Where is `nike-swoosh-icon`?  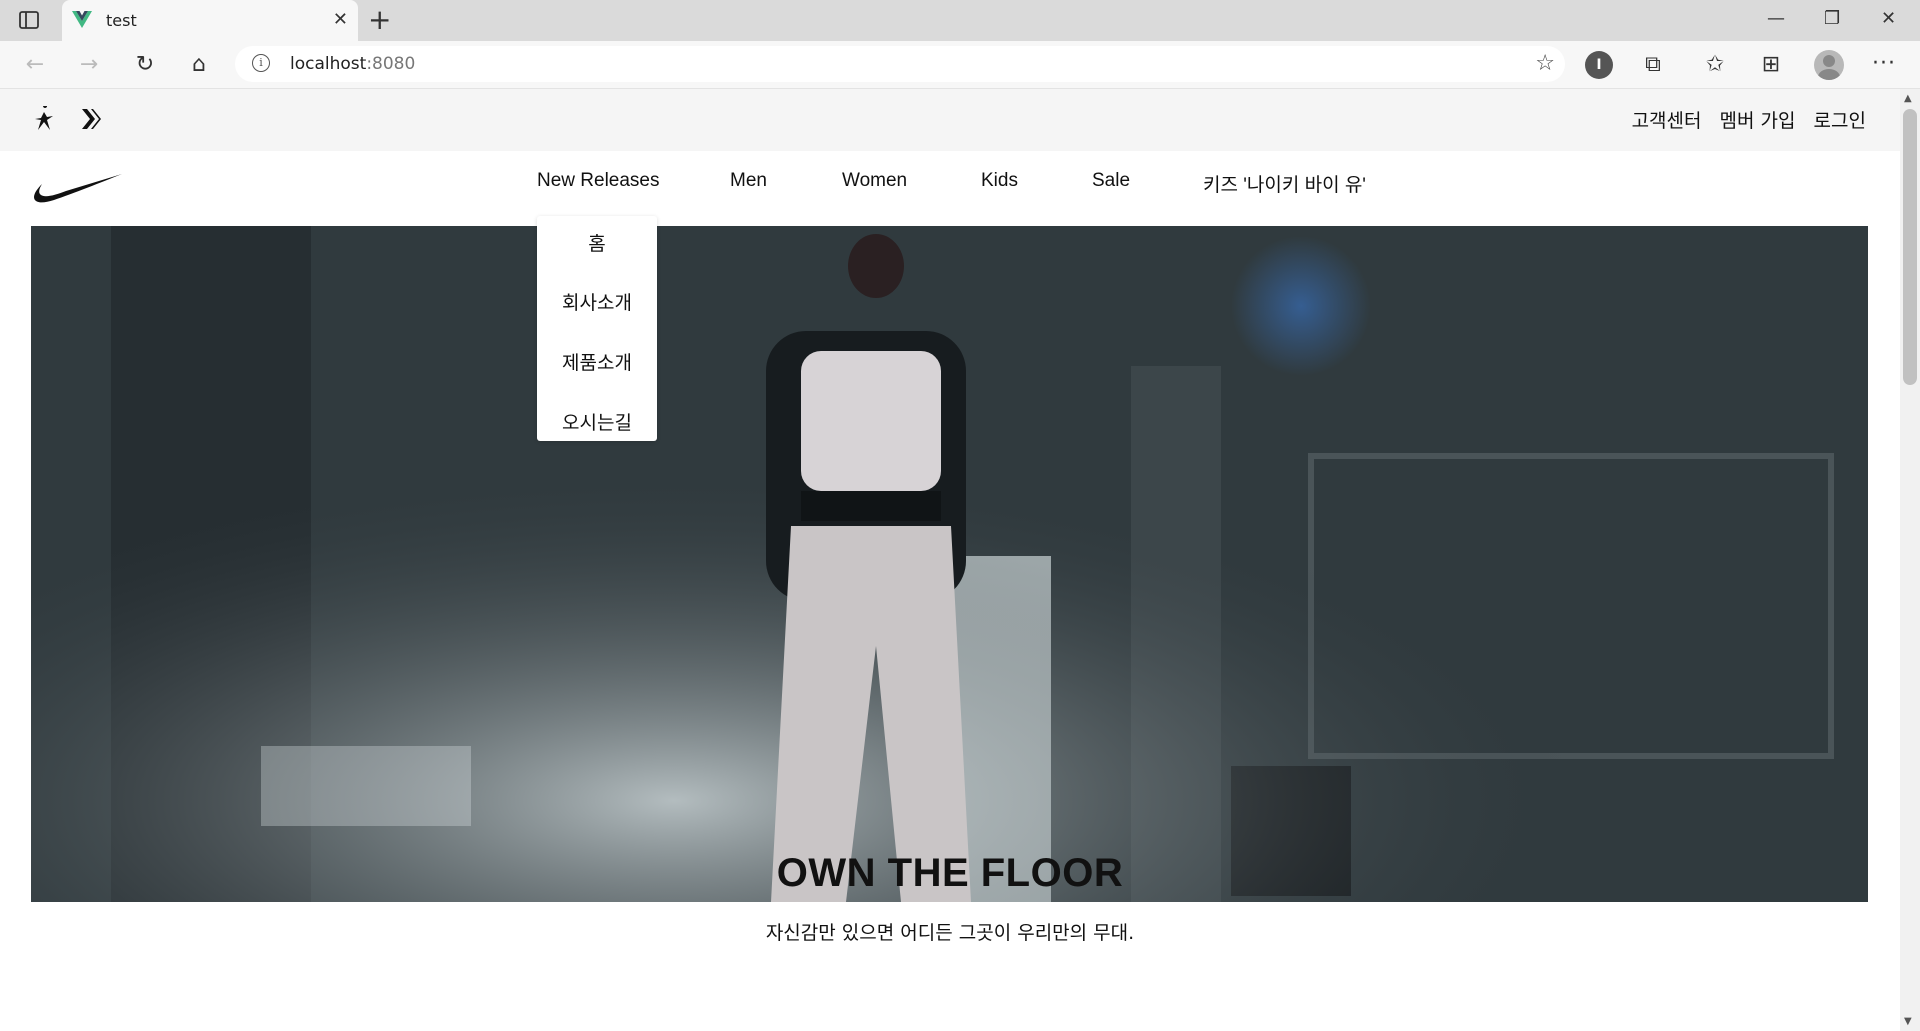 nike-swoosh-icon is located at coordinates (78, 189).